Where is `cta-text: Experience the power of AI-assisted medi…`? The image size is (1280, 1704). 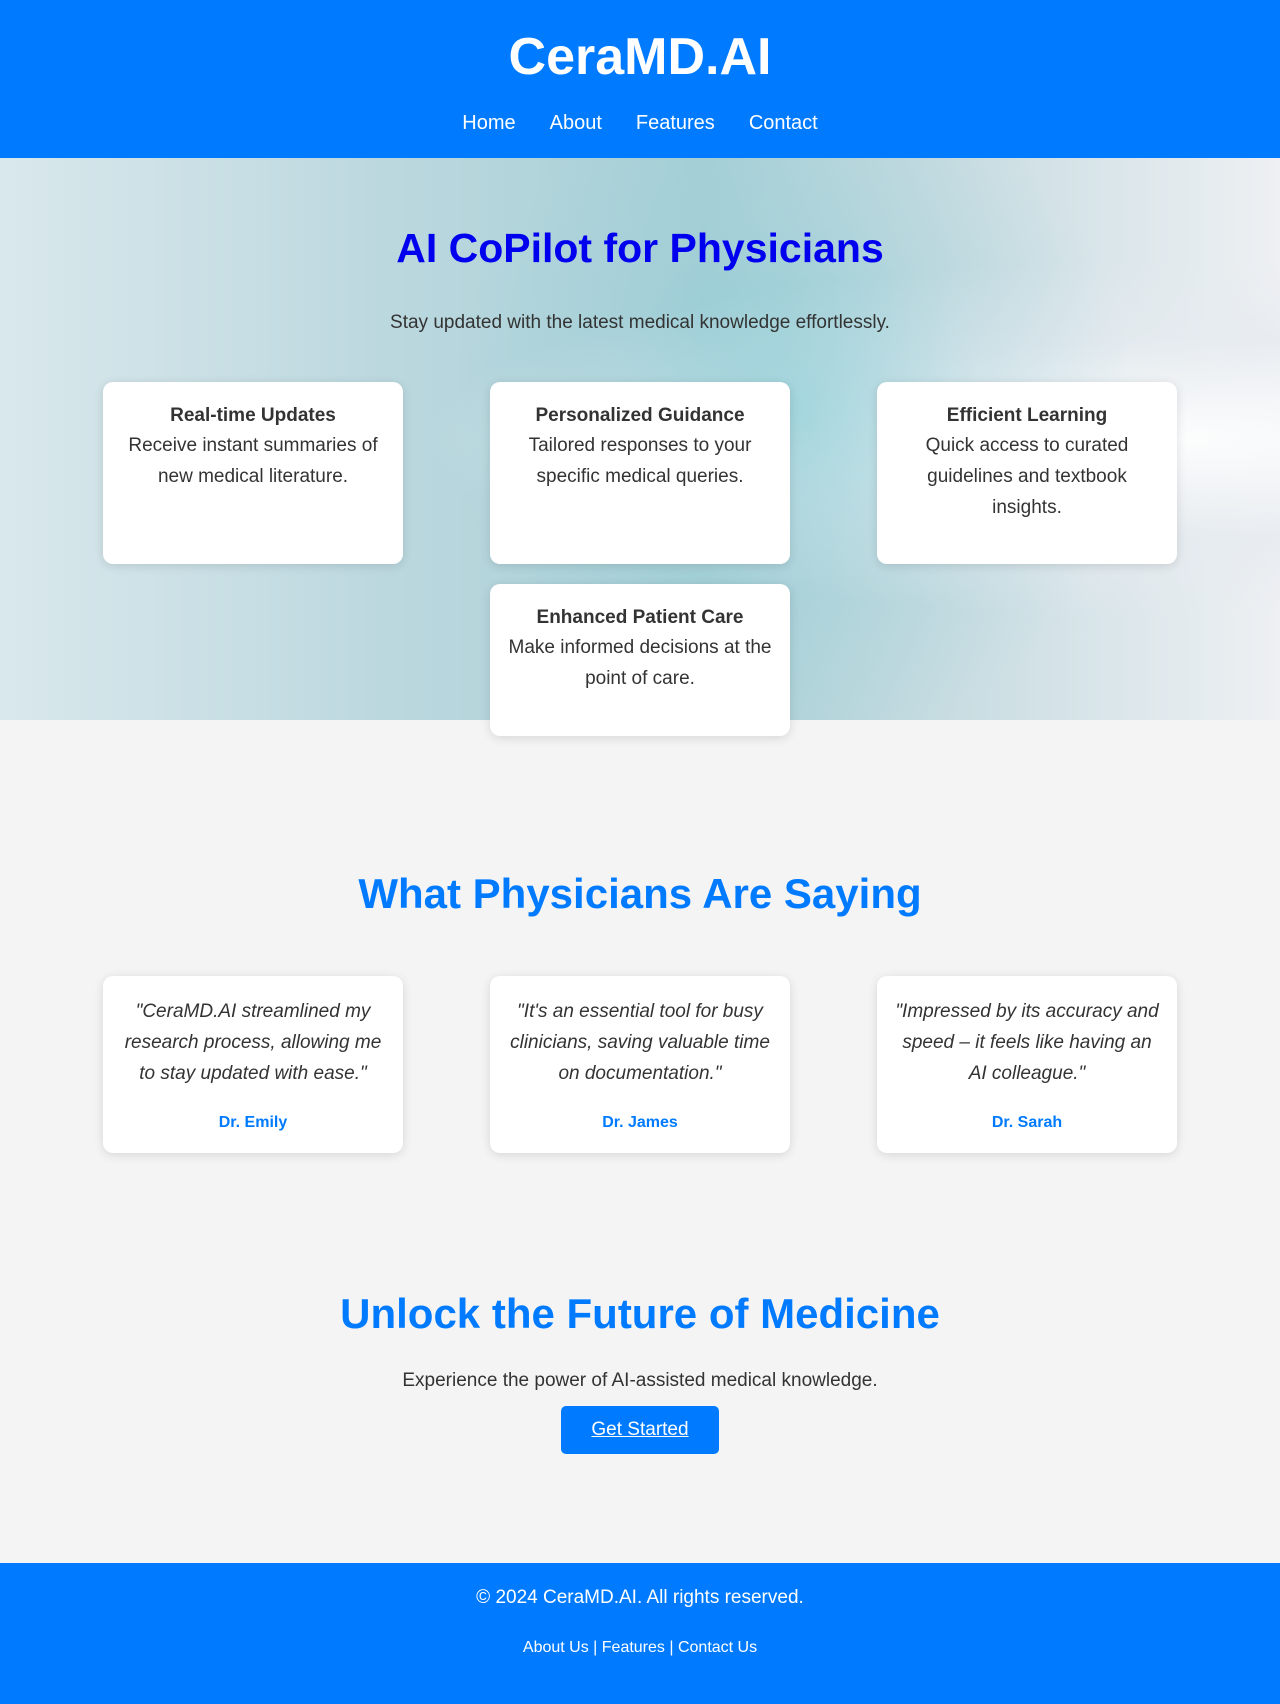
cta-text: Experience the power of AI-assisted medi… is located at coordinates (640, 1380).